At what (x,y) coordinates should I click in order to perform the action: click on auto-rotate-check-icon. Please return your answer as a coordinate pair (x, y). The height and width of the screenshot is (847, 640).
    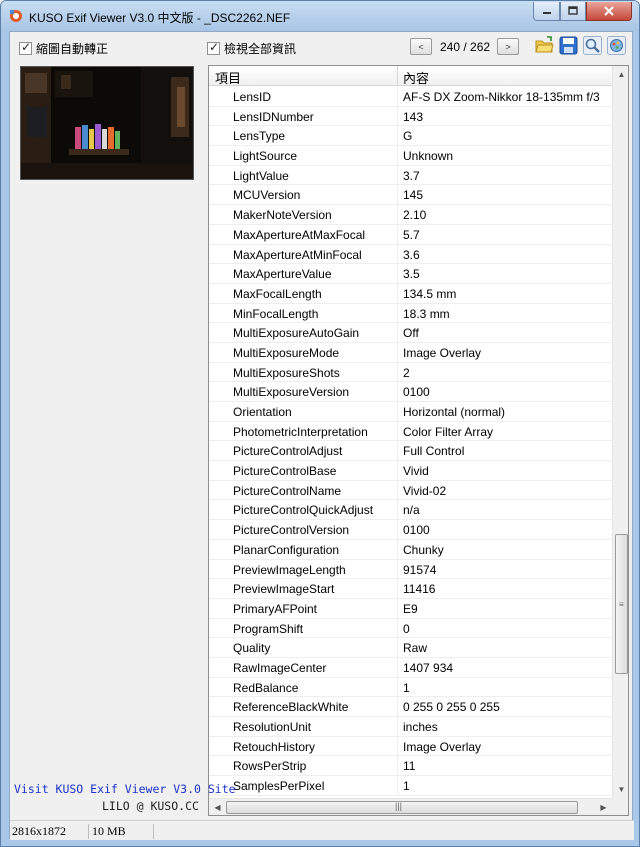
    Looking at the image, I should click on (25, 47).